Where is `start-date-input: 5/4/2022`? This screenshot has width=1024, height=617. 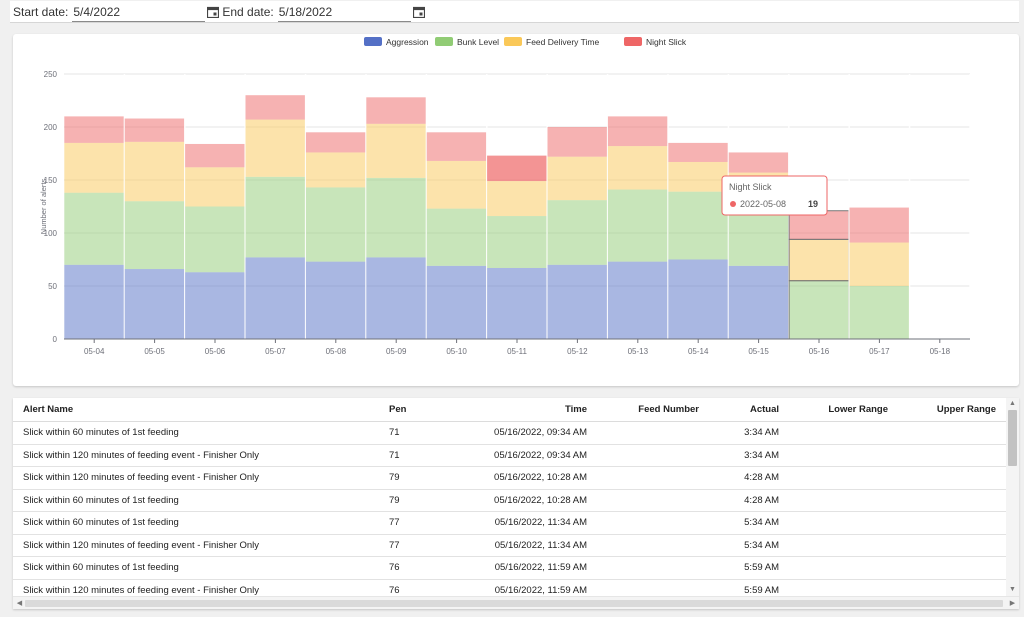 start-date-input: 5/4/2022 is located at coordinates (139, 12).